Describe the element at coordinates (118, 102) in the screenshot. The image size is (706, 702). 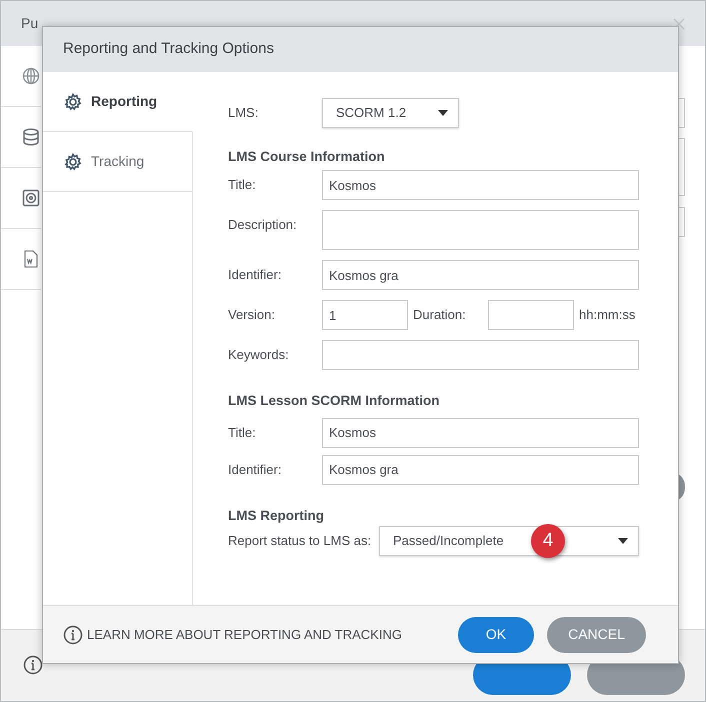
I see `sidebar-tab: Reporting` at that location.